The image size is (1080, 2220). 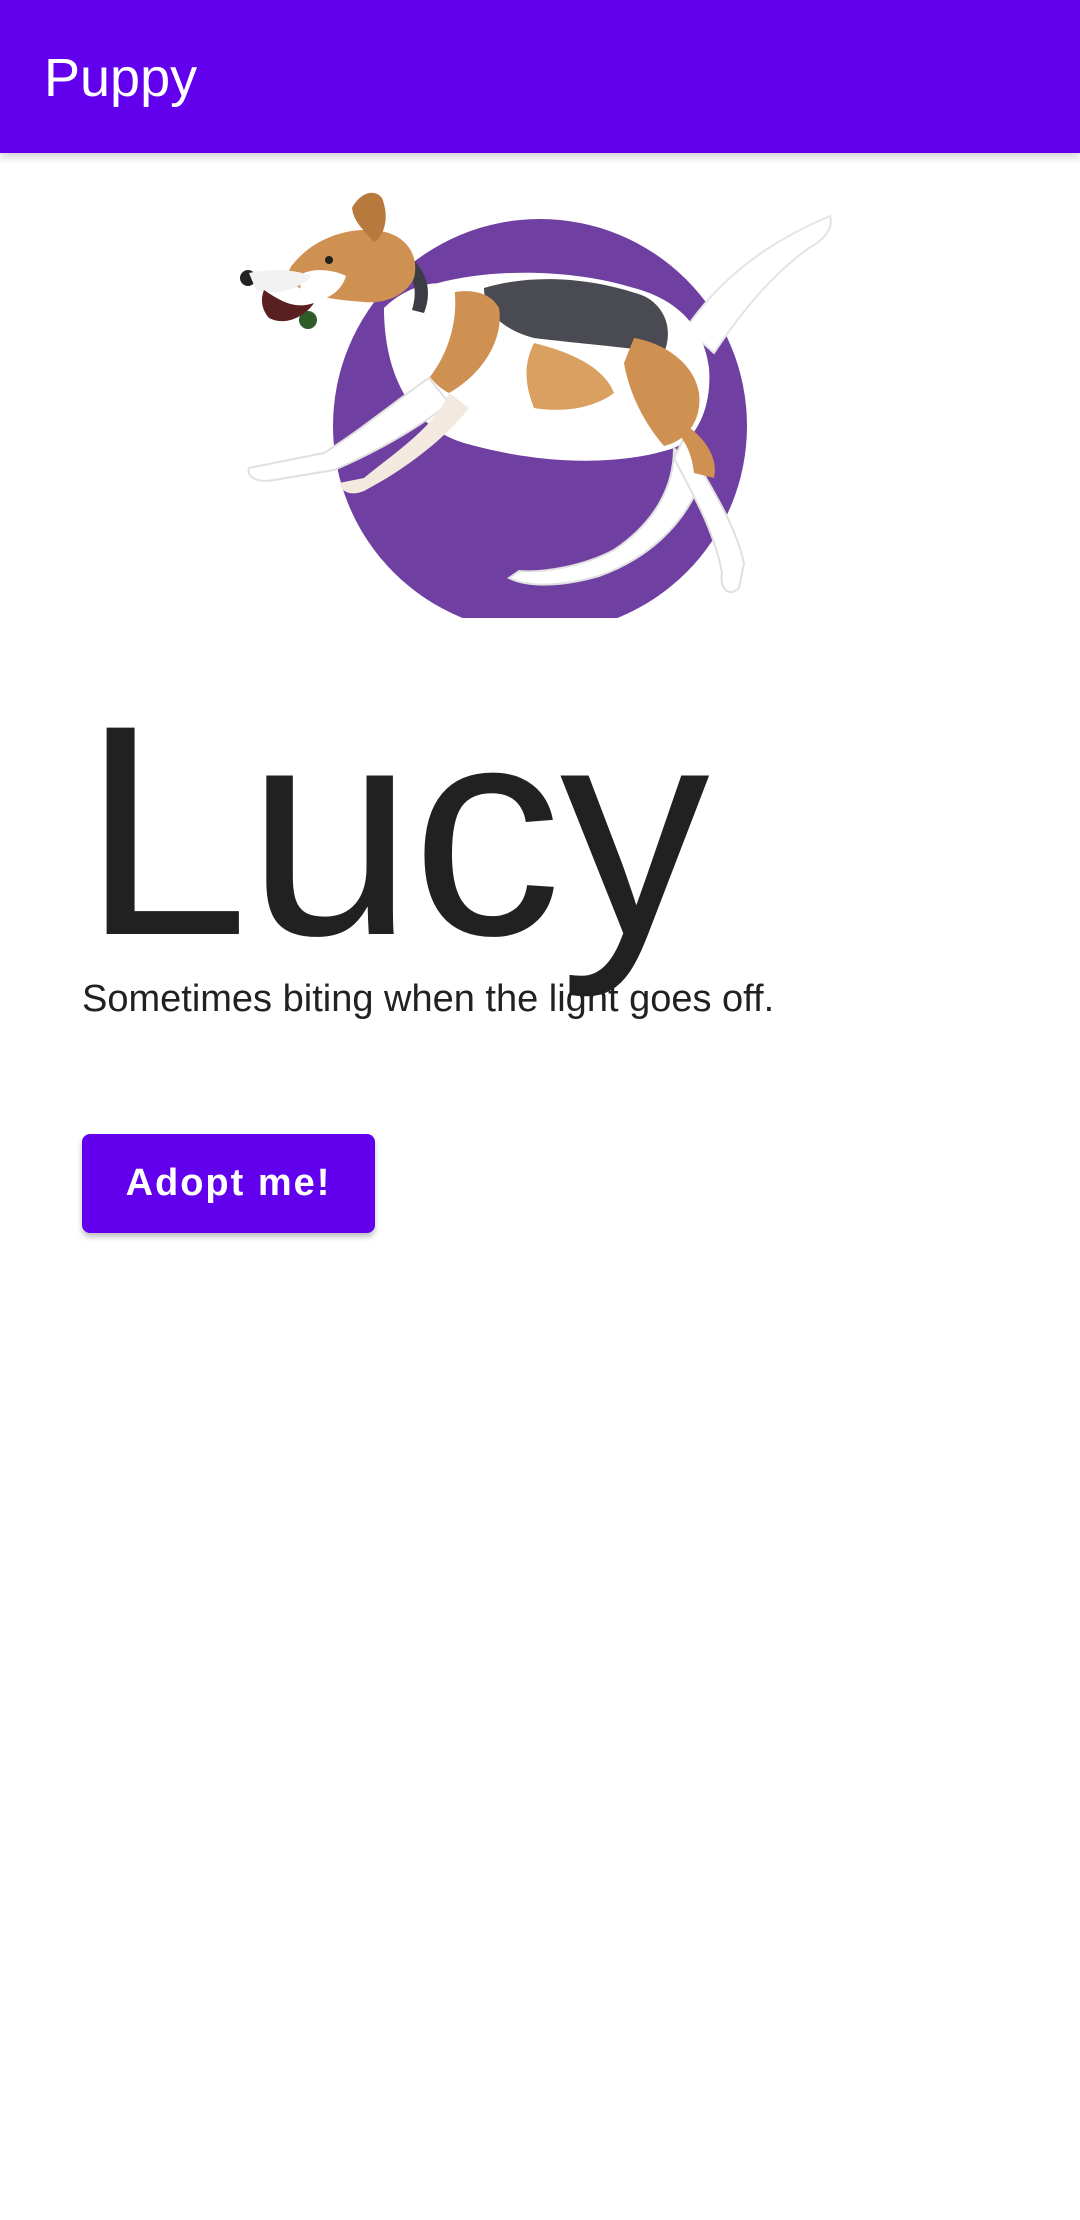 What do you see at coordinates (396, 830) in the screenshot?
I see `pet-name: Lucy` at bounding box center [396, 830].